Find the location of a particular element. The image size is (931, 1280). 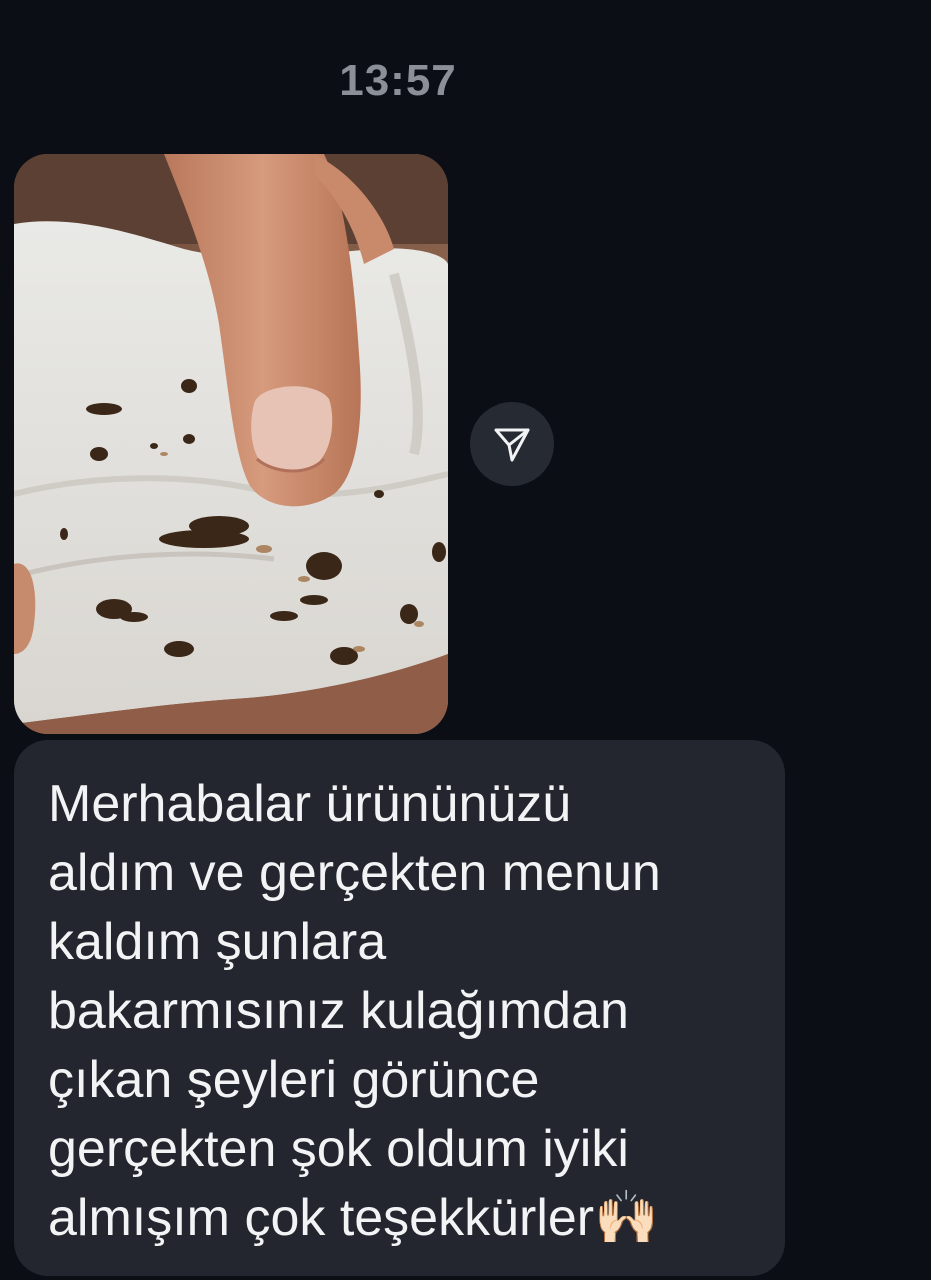

share-button is located at coordinates (512, 444).